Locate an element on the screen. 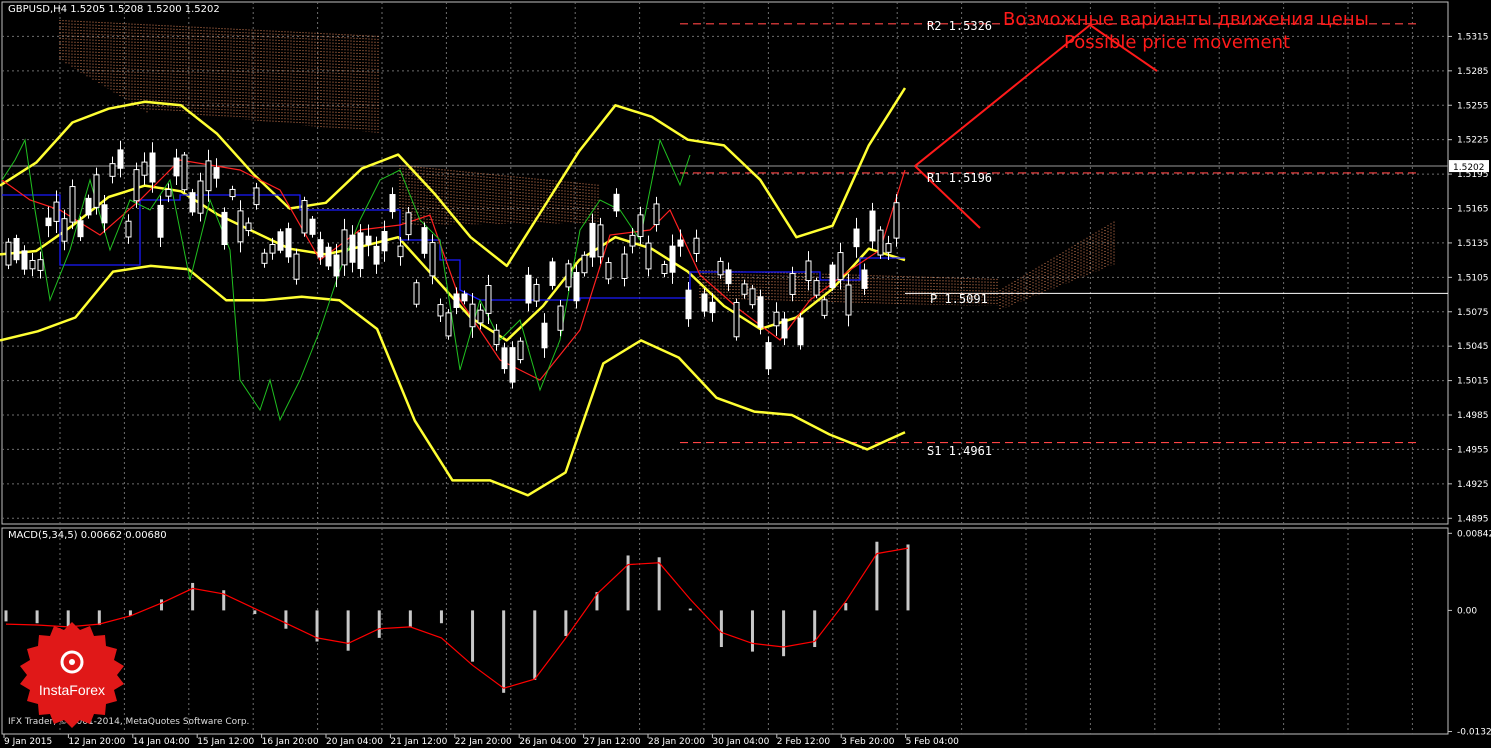  x-tick-label: 9 Jan 2015 is located at coordinates (28, 742).